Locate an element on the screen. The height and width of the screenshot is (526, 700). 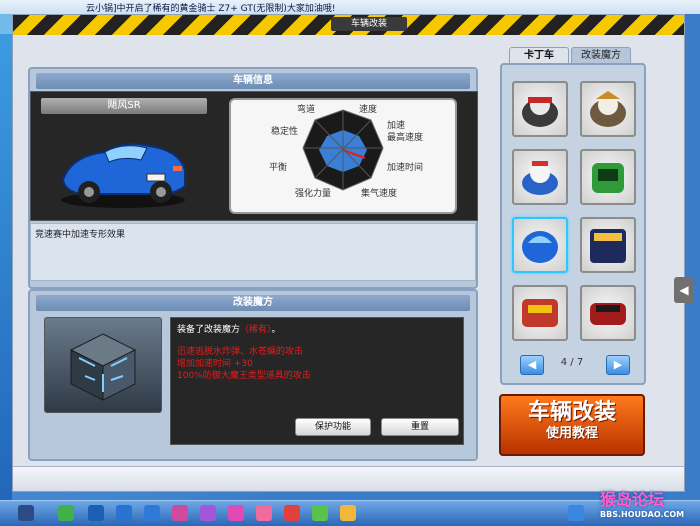
modify-tutorial-button: 车辆改装 使用教程 is located at coordinates (572, 425).